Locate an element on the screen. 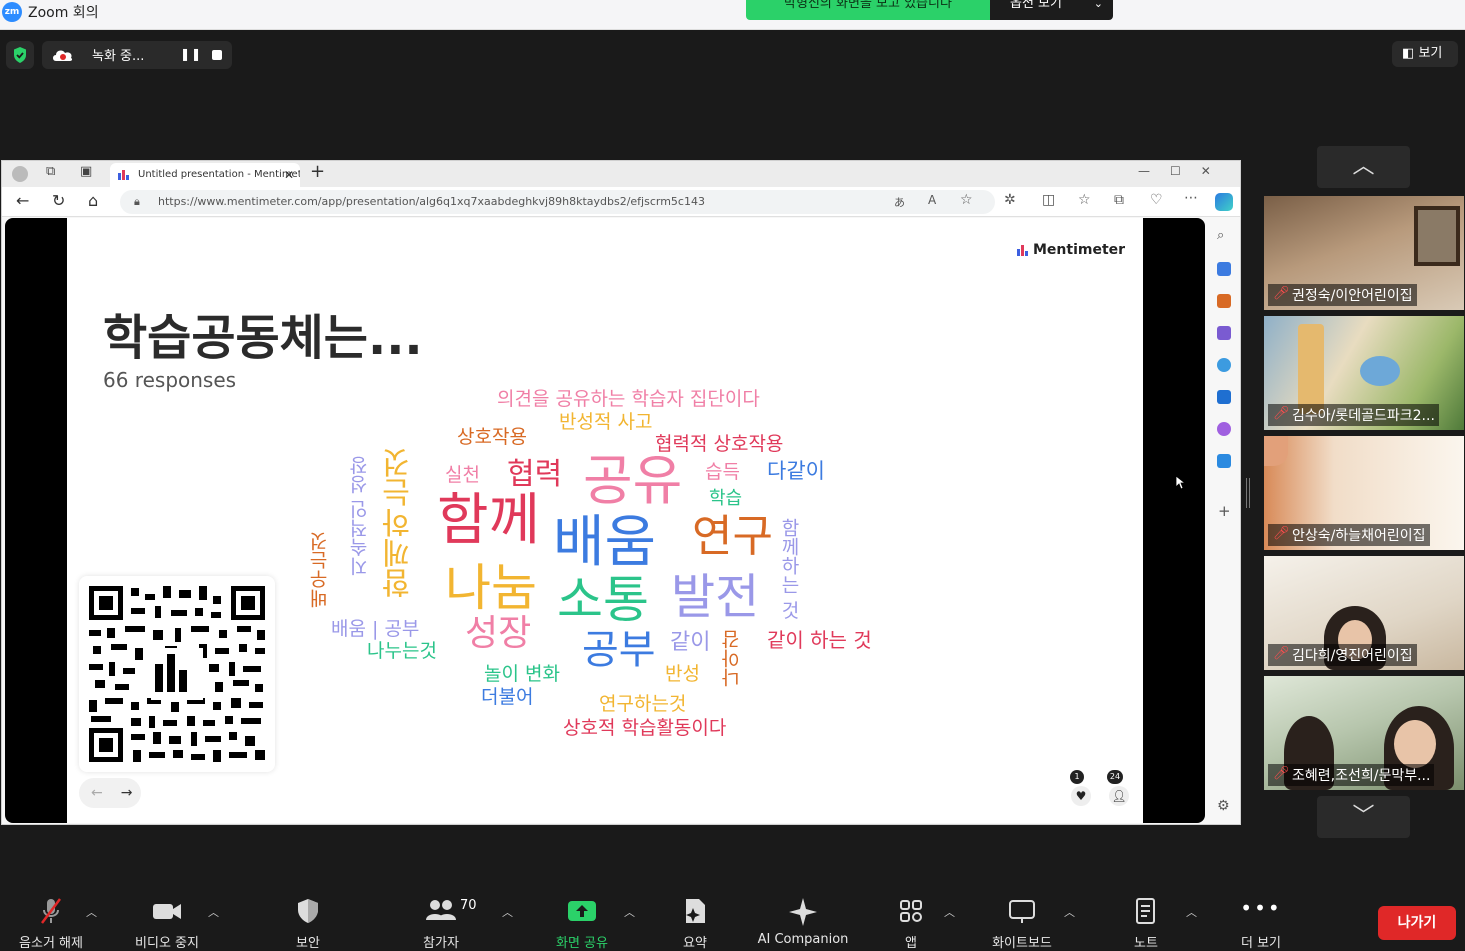  window-controls: —☐✕ is located at coordinates (1184, 171).